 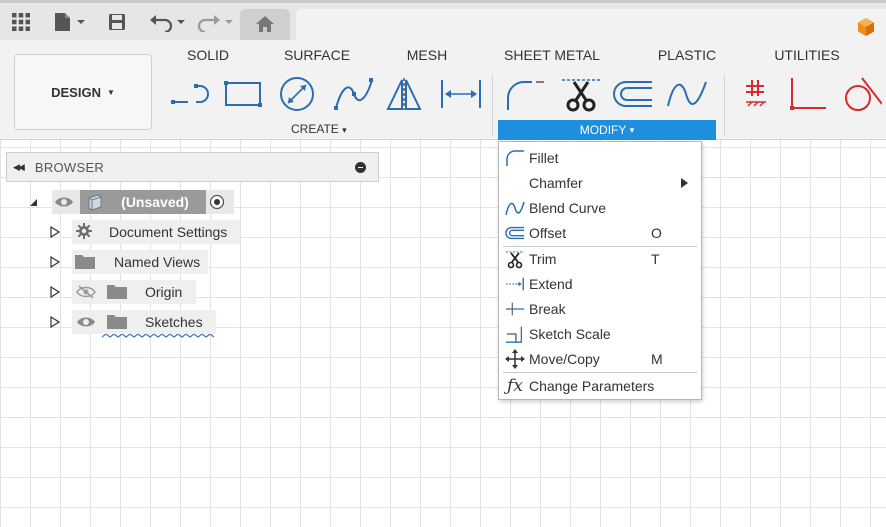 I want to click on undo-icon, so click(x=168, y=22).